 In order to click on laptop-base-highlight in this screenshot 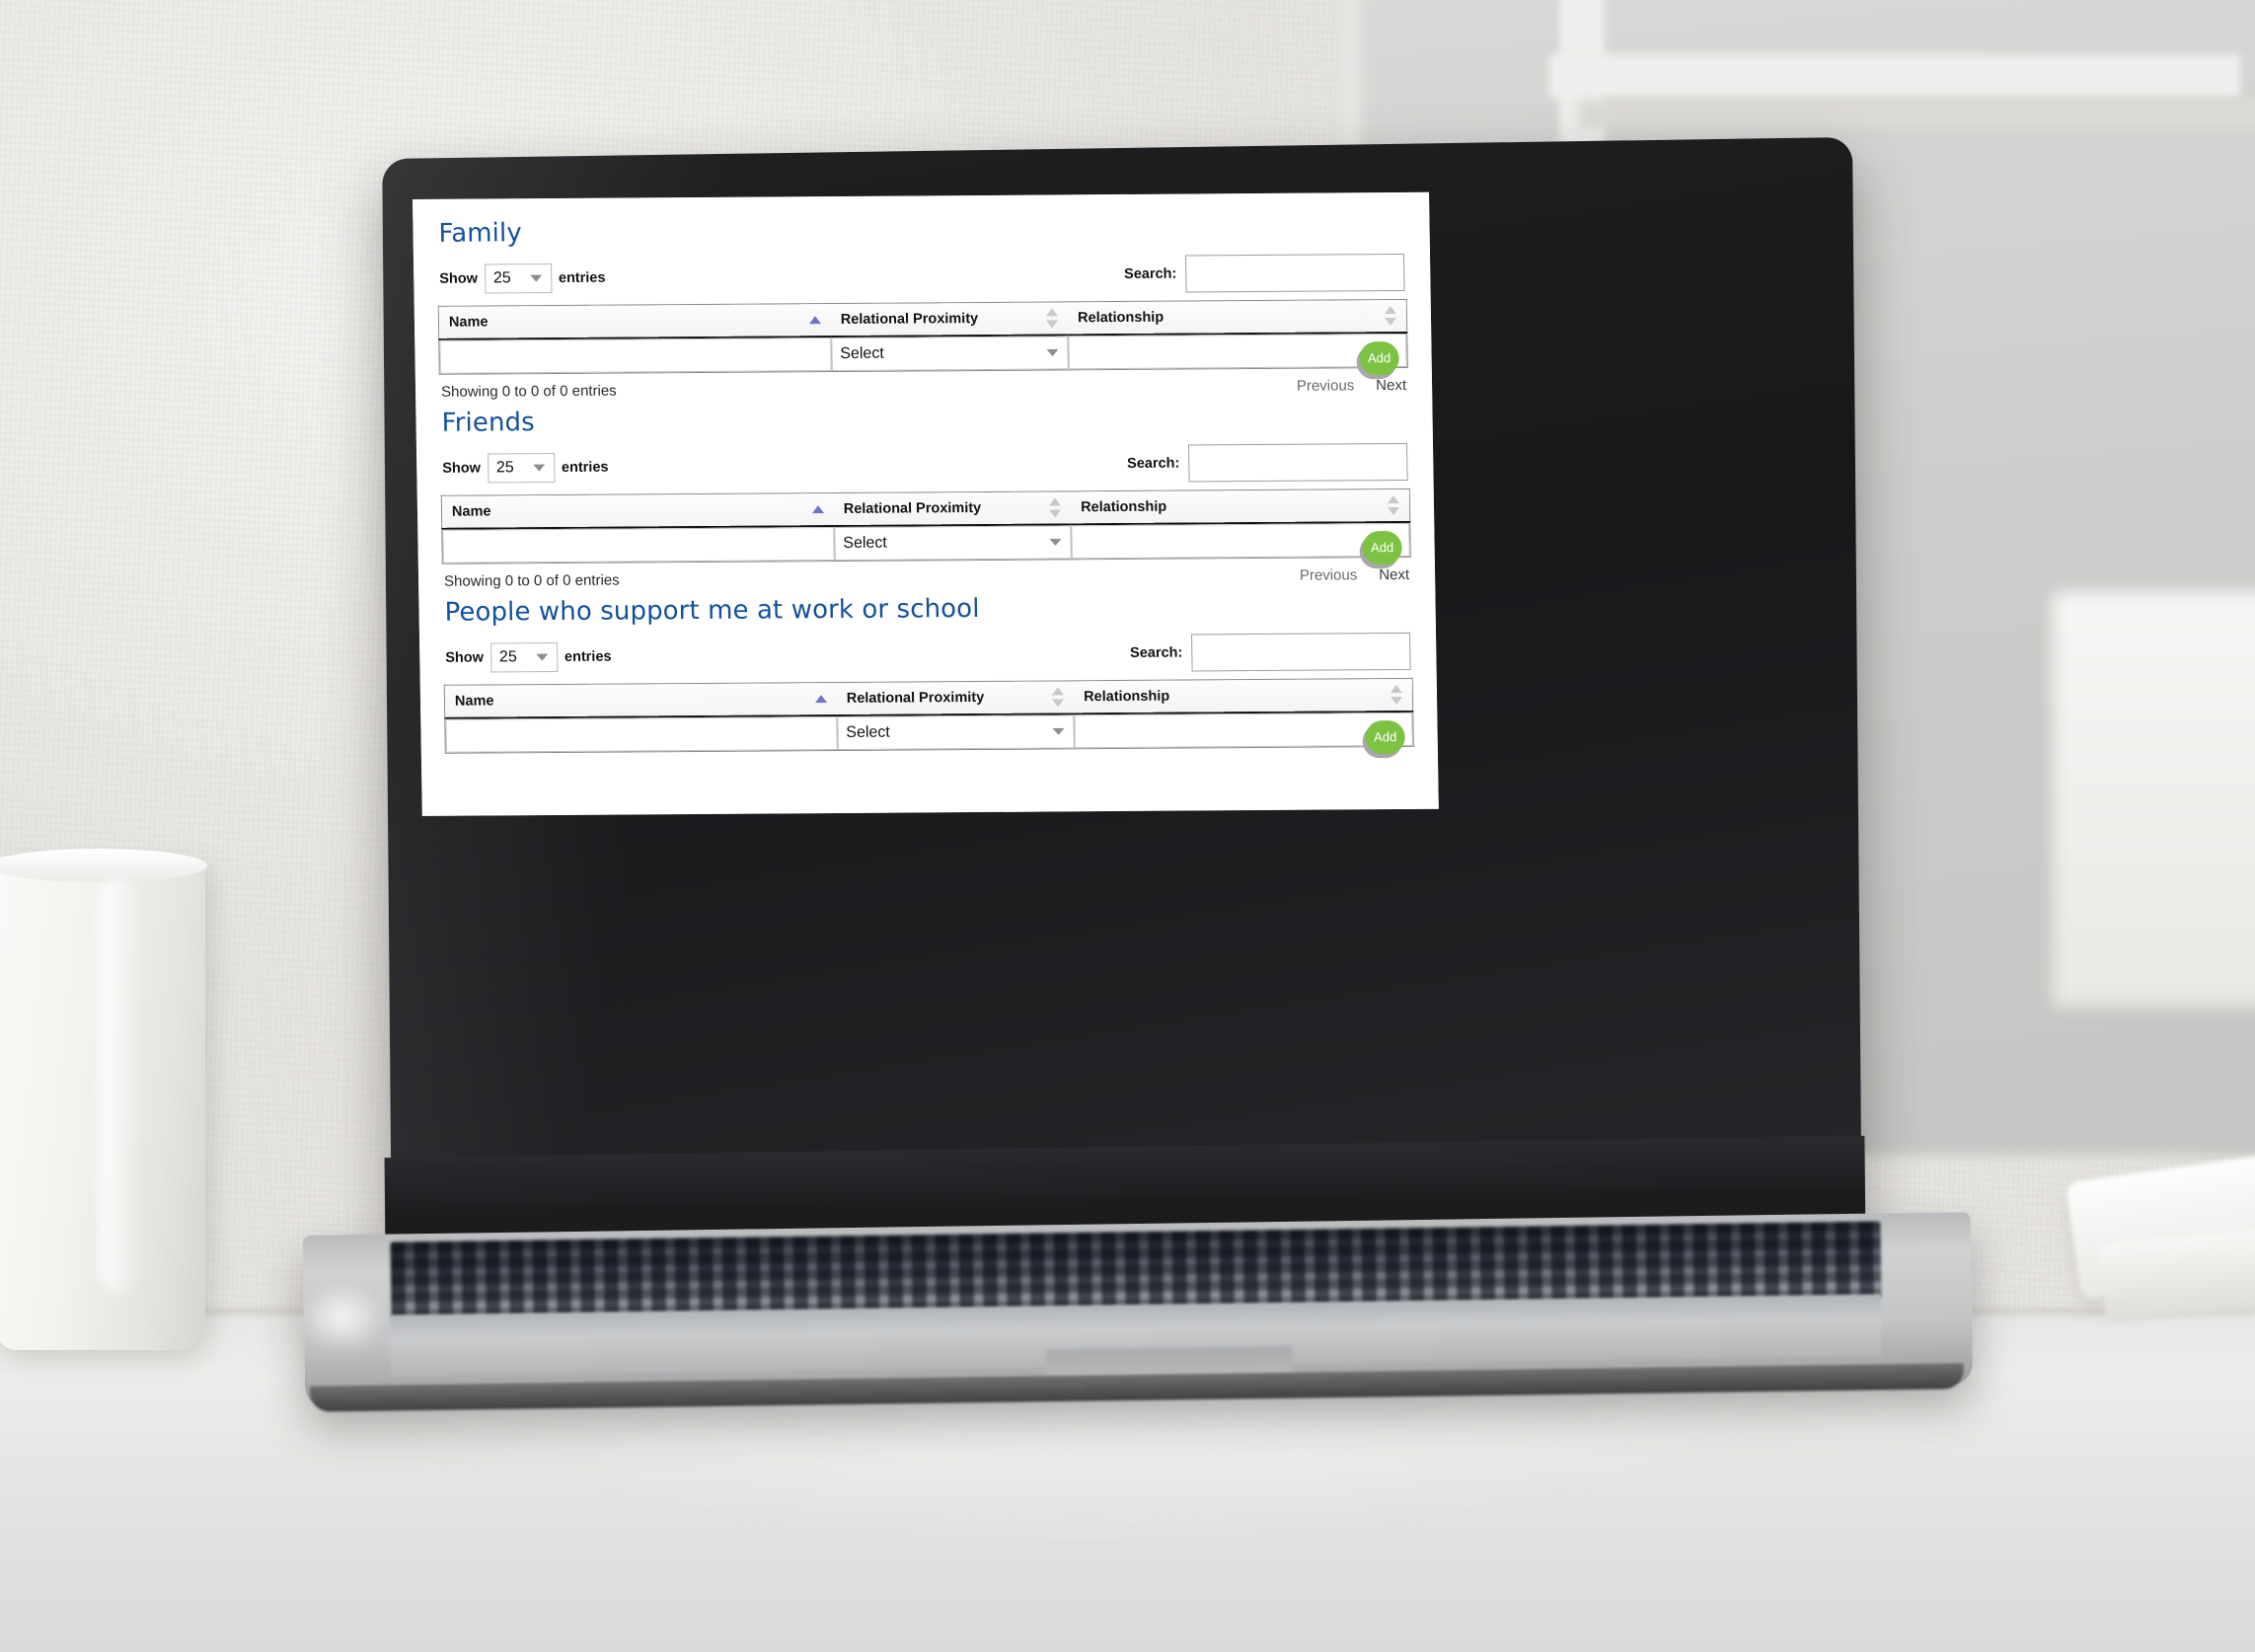, I will do `click(342, 1318)`.